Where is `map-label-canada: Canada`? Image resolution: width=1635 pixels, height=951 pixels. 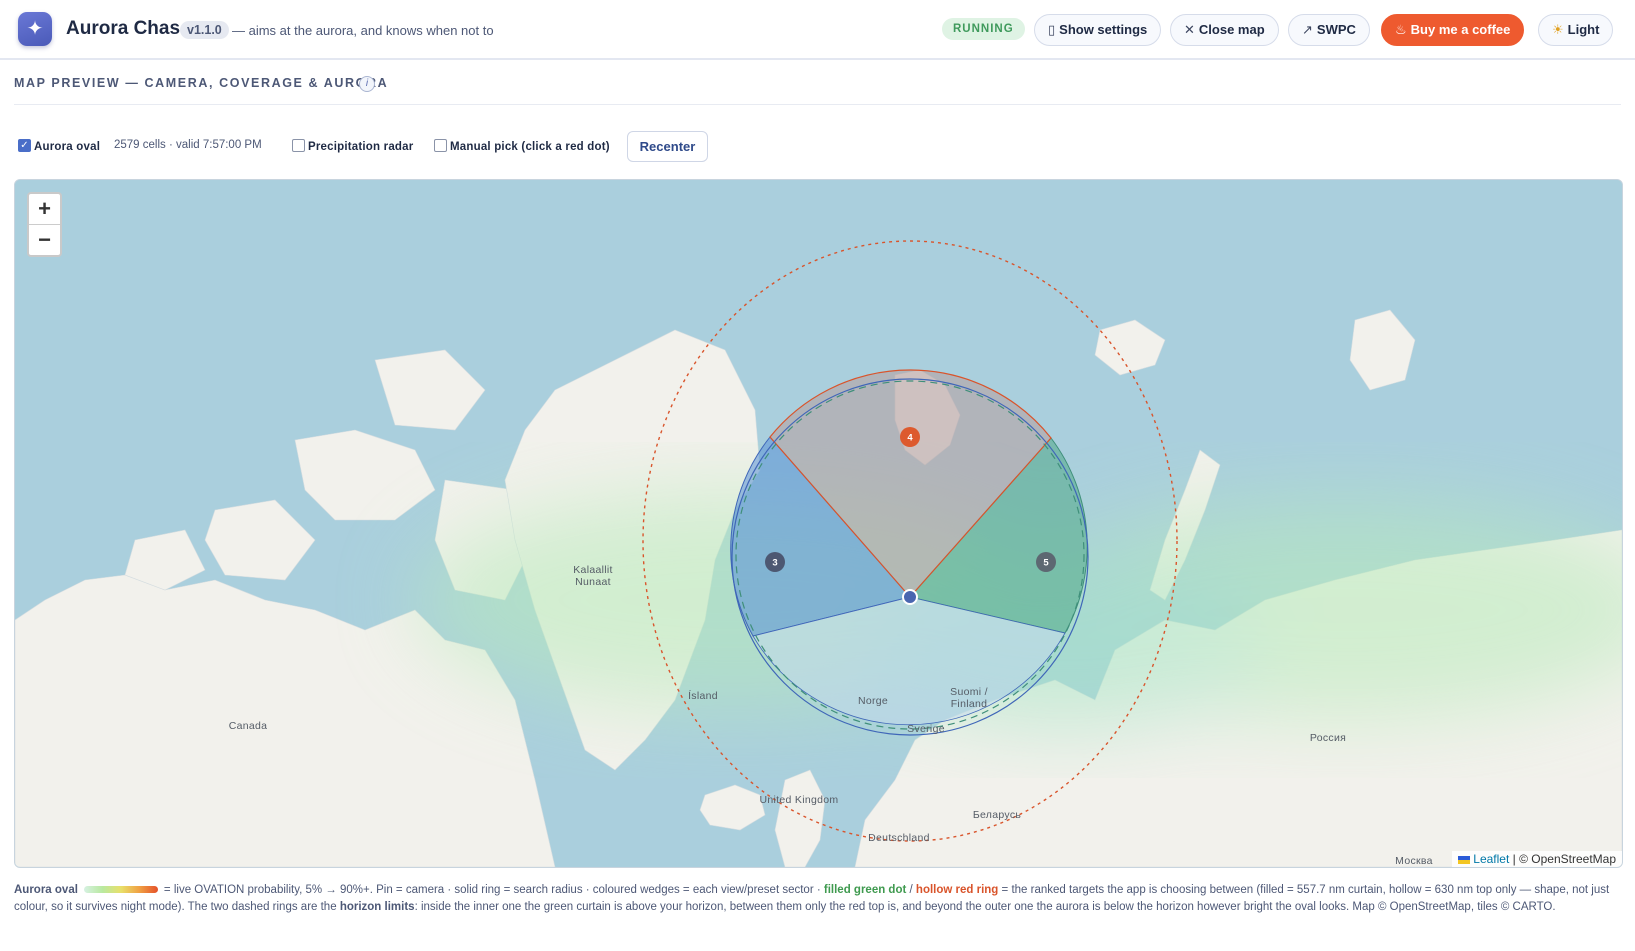
map-label-canada: Canada is located at coordinates (248, 726).